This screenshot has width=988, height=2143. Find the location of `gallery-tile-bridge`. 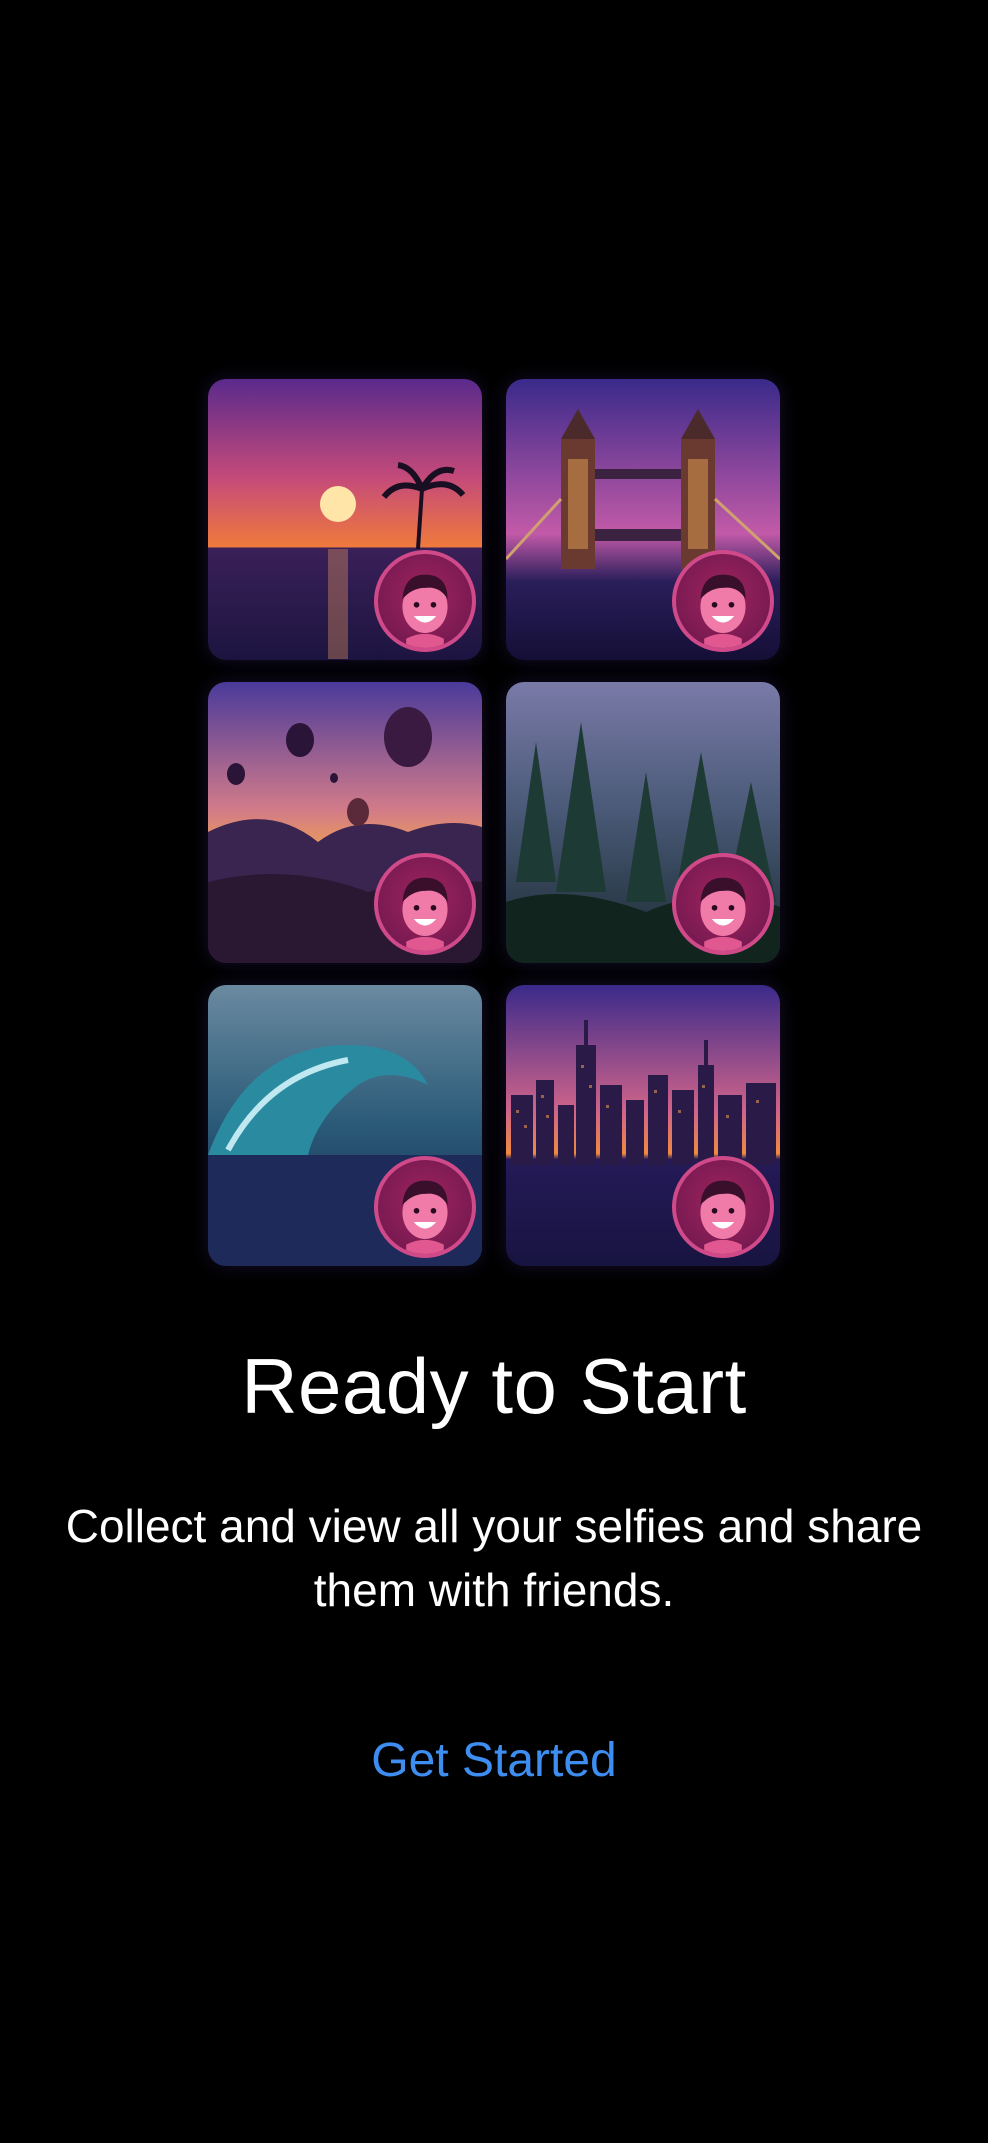

gallery-tile-bridge is located at coordinates (643, 519).